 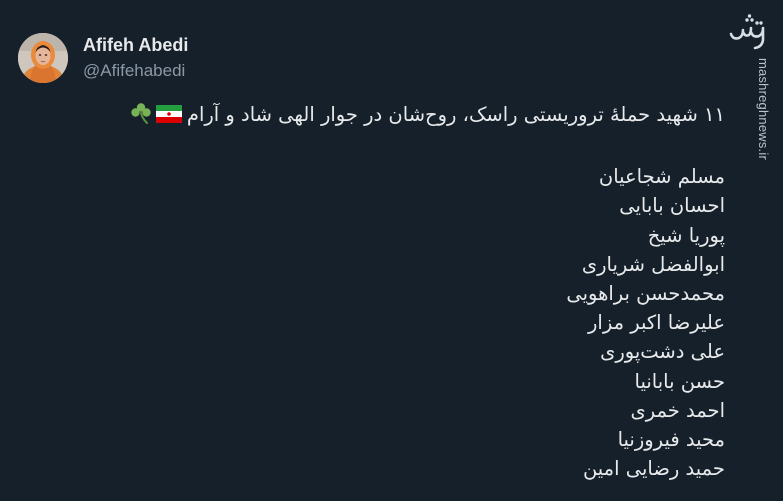 What do you see at coordinates (671, 440) in the screenshot?
I see `martyr-name: محید فیروزنیا` at bounding box center [671, 440].